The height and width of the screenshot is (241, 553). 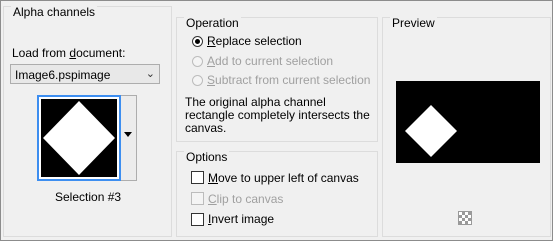 What do you see at coordinates (254, 41) in the screenshot?
I see `replace-selection-label: Replace selection` at bounding box center [254, 41].